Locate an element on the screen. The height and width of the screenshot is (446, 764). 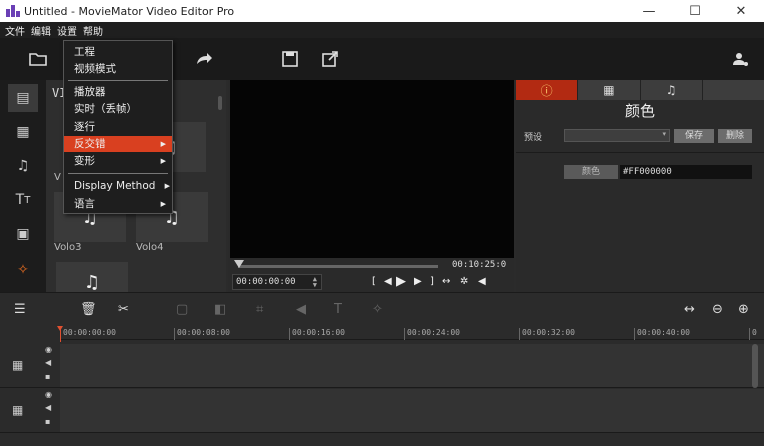
audio-props-tab-icon: ♫ is located at coordinates (671, 90).